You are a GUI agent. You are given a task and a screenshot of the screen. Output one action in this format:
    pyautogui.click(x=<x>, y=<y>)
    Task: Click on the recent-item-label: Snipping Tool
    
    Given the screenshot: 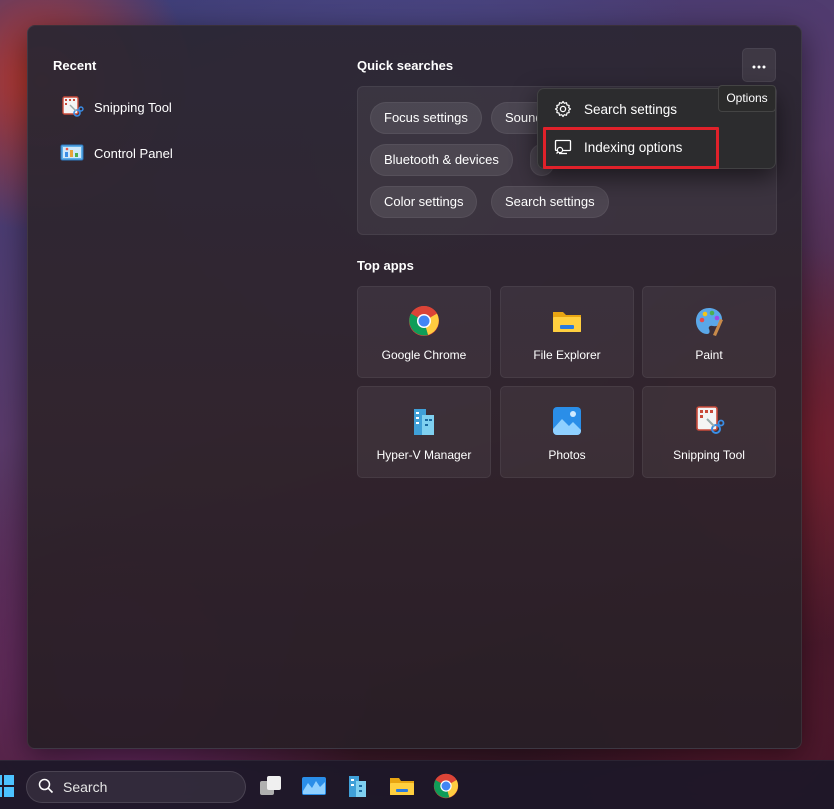 What is the action you would take?
    pyautogui.click(x=133, y=107)
    